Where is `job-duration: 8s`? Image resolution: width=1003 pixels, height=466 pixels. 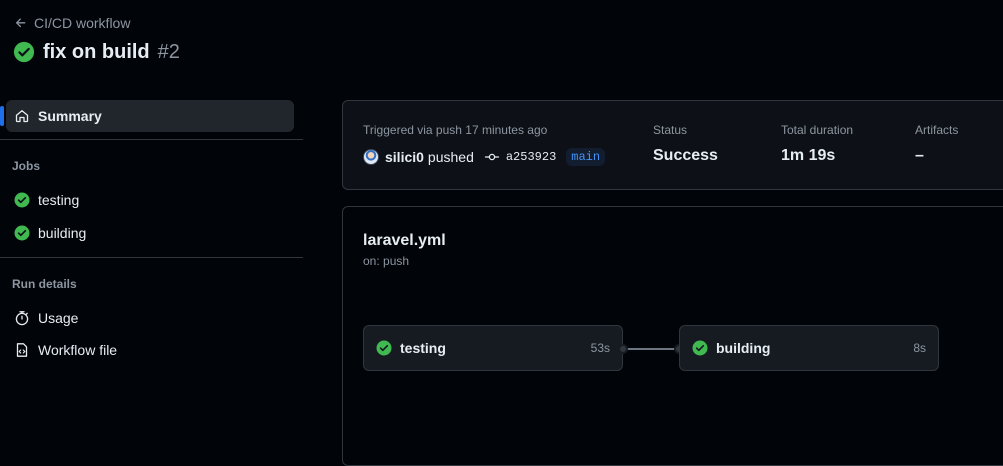 job-duration: 8s is located at coordinates (919, 348).